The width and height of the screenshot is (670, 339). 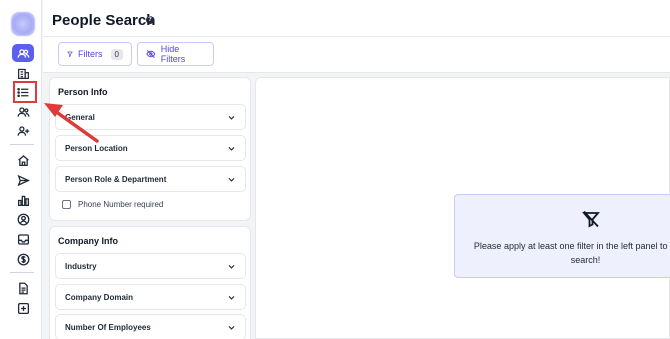 What do you see at coordinates (591, 219) in the screenshot?
I see `filter-off-icon` at bounding box center [591, 219].